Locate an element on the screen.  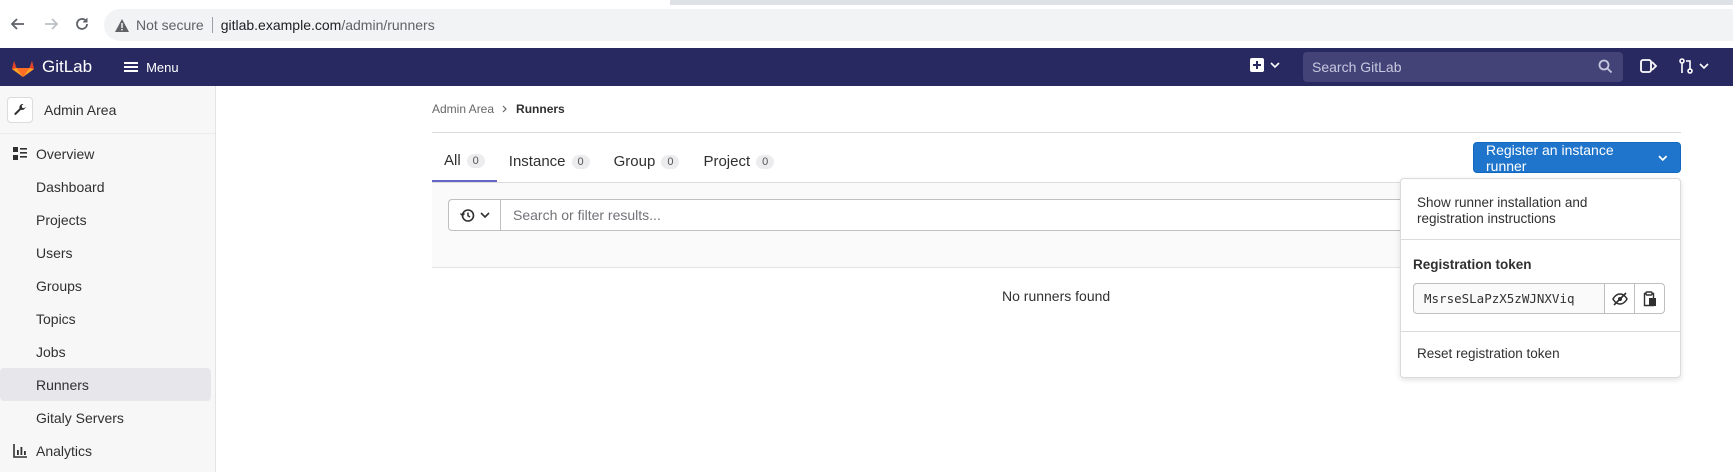
sidebar-title: Admin Area is located at coordinates (80, 109).